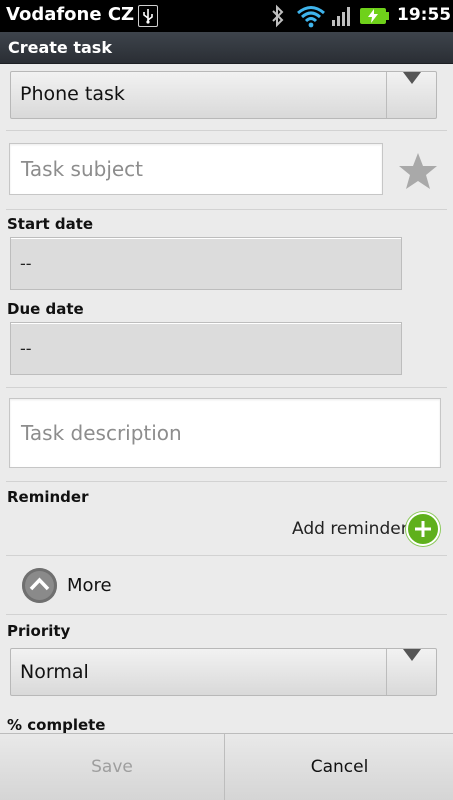  What do you see at coordinates (206, 263) in the screenshot?
I see `start-date-field: --` at bounding box center [206, 263].